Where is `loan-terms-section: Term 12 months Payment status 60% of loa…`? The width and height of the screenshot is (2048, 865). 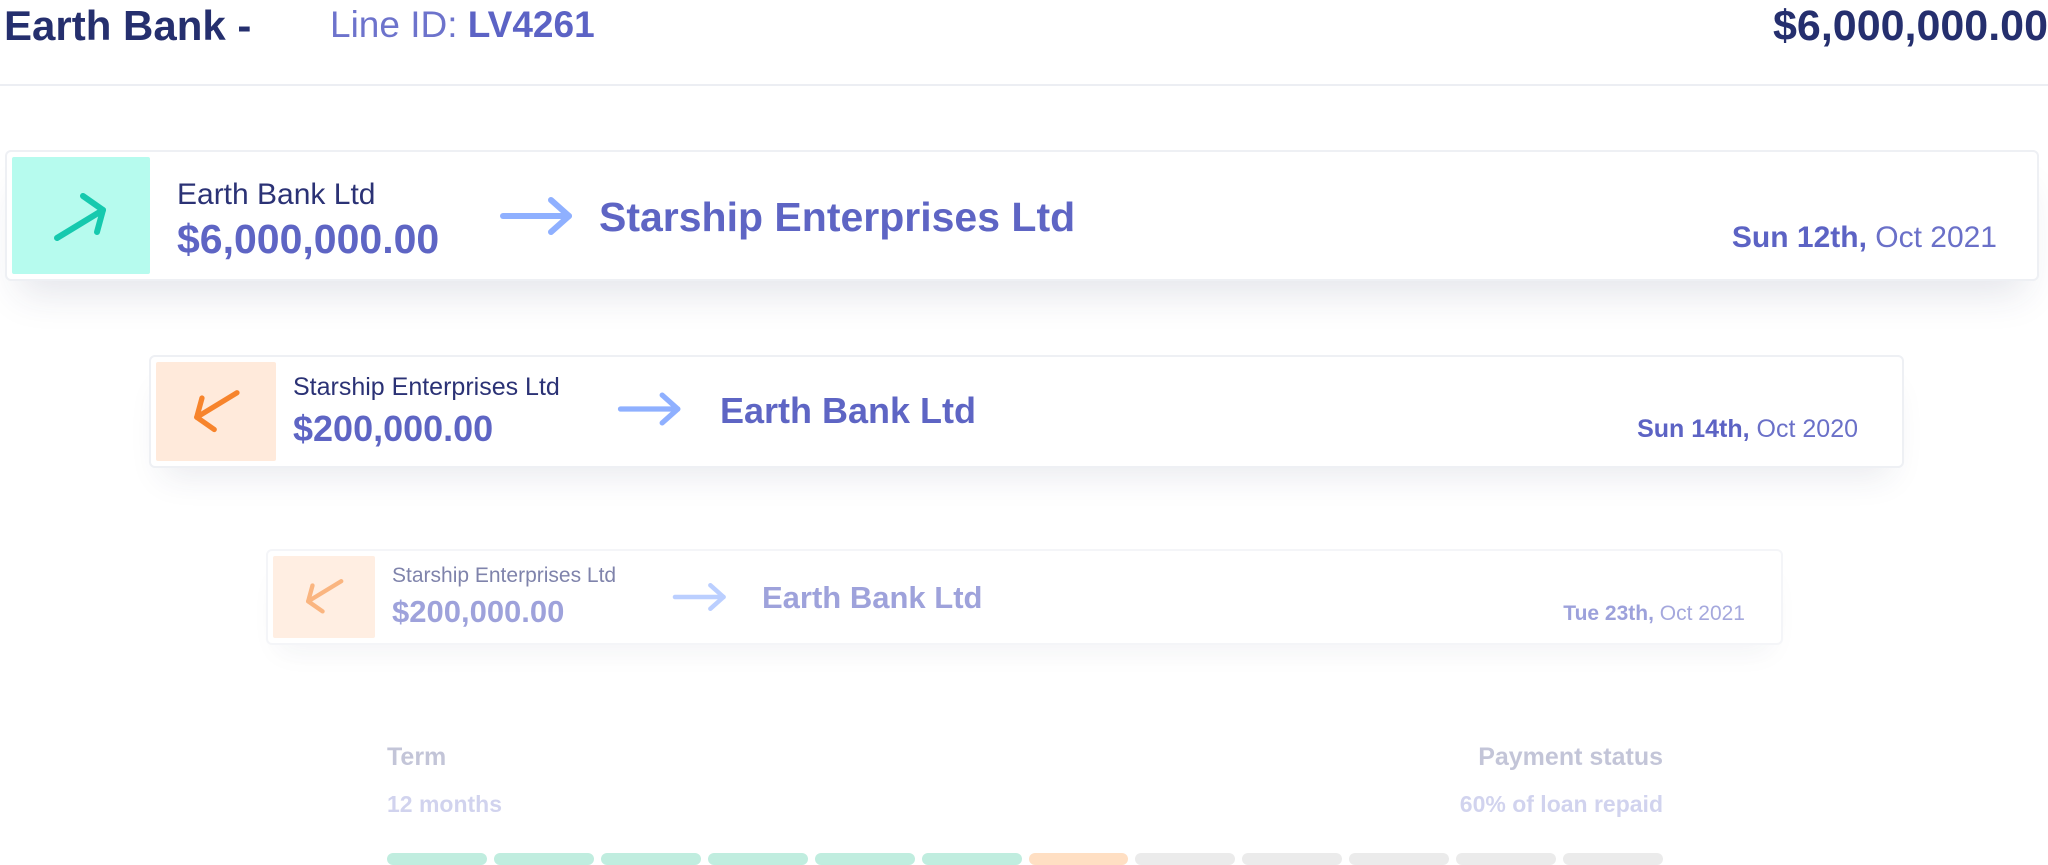 loan-terms-section: Term 12 months Payment status 60% of loa… is located at coordinates (1025, 804).